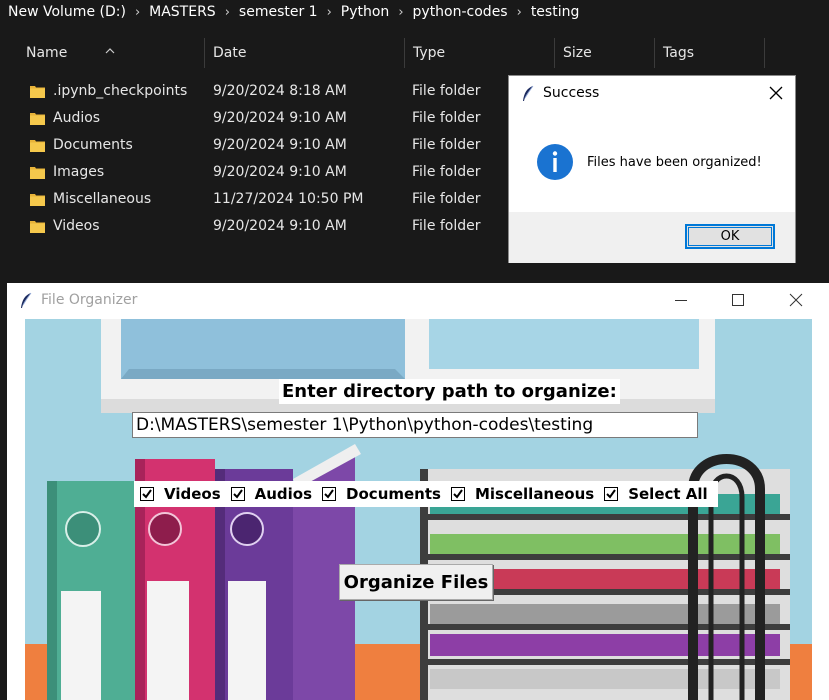 The image size is (829, 700). I want to click on column-header-label: Tags, so click(678, 53).